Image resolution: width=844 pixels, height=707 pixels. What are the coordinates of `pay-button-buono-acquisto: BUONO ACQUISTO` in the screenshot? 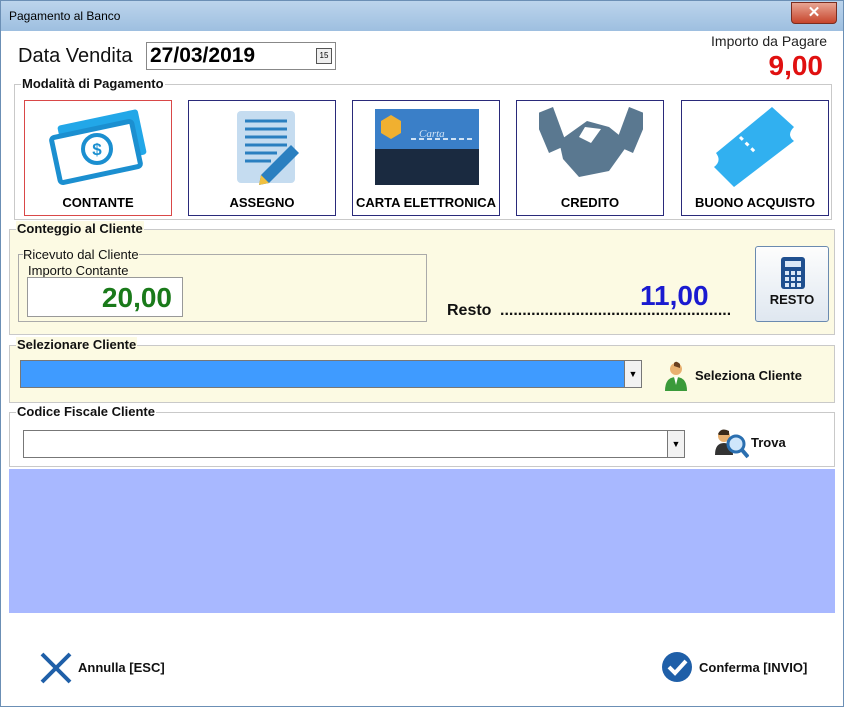 It's located at (755, 158).